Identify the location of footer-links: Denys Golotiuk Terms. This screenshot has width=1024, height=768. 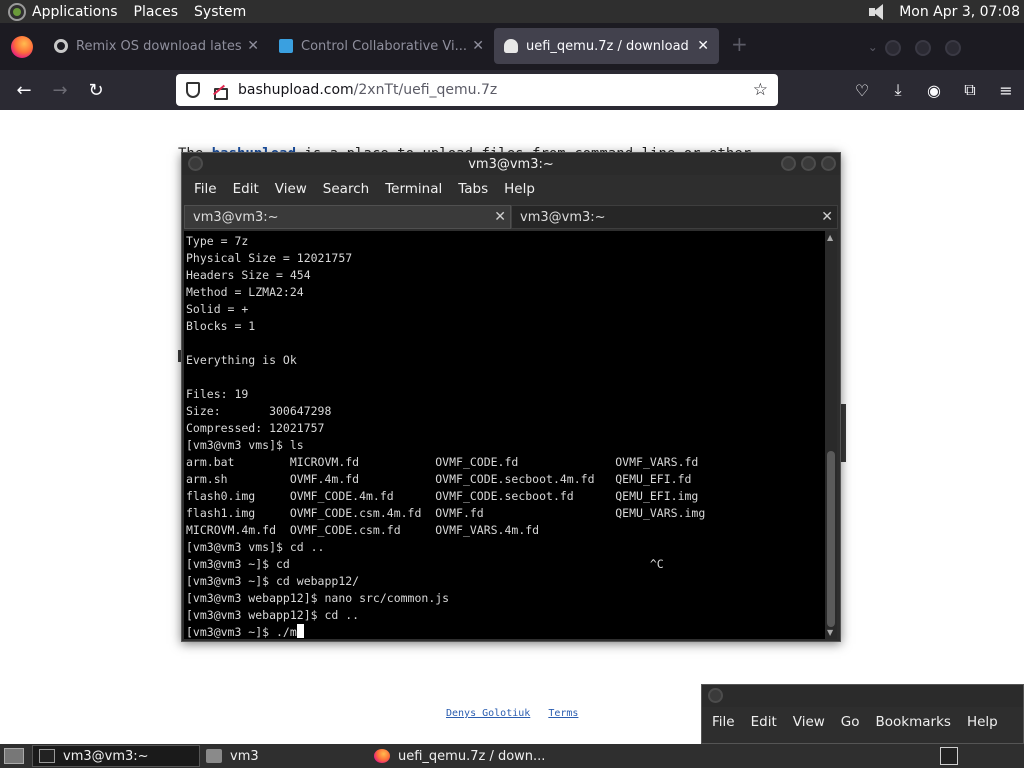
(518, 713).